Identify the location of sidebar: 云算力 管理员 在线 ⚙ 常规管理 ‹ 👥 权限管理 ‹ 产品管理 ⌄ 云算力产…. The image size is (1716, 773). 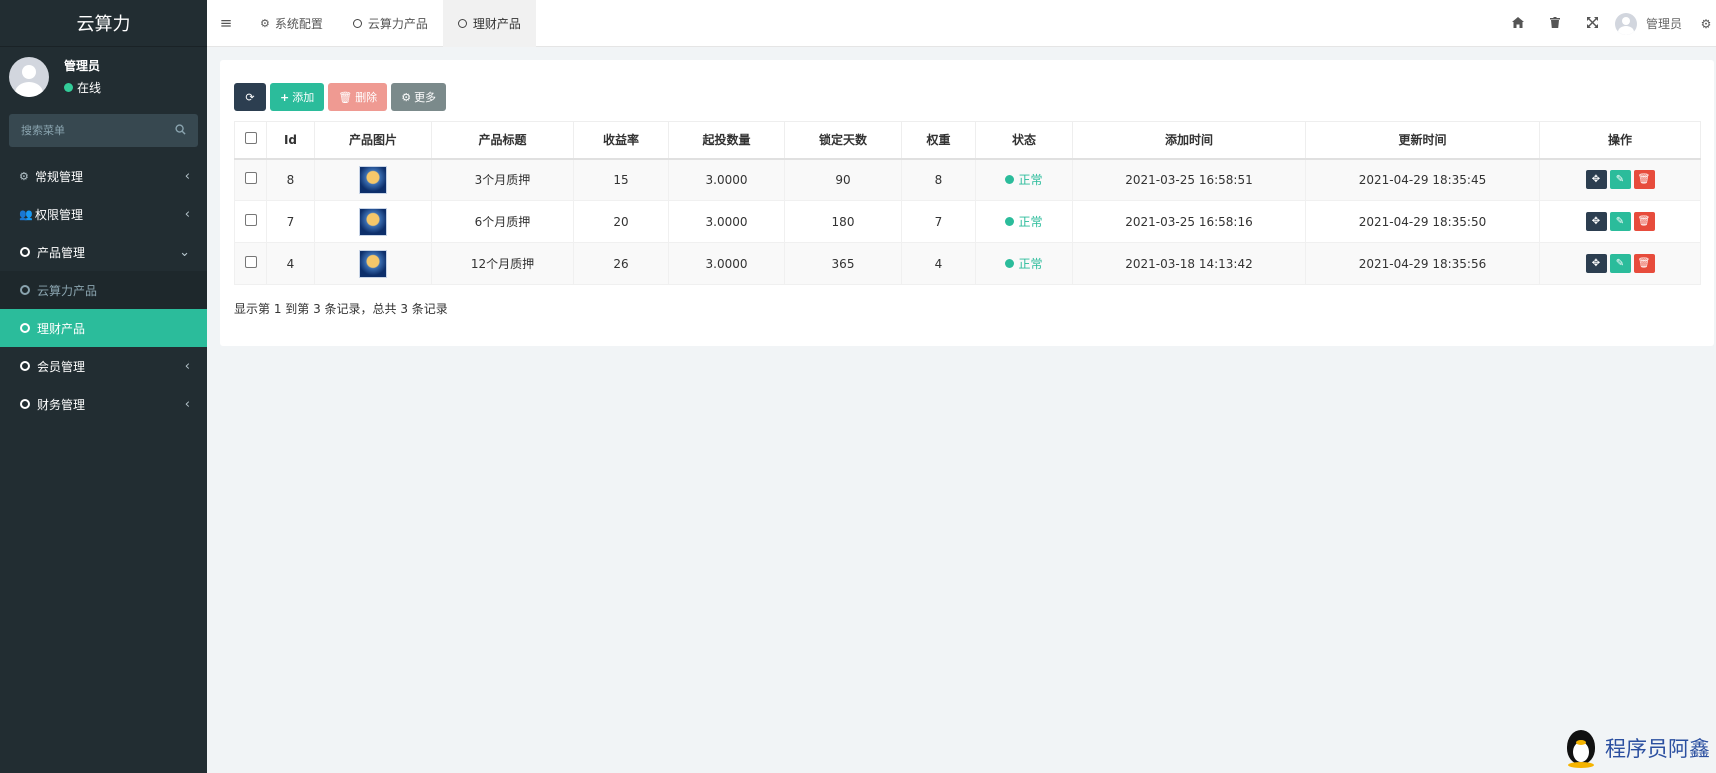
(103, 386).